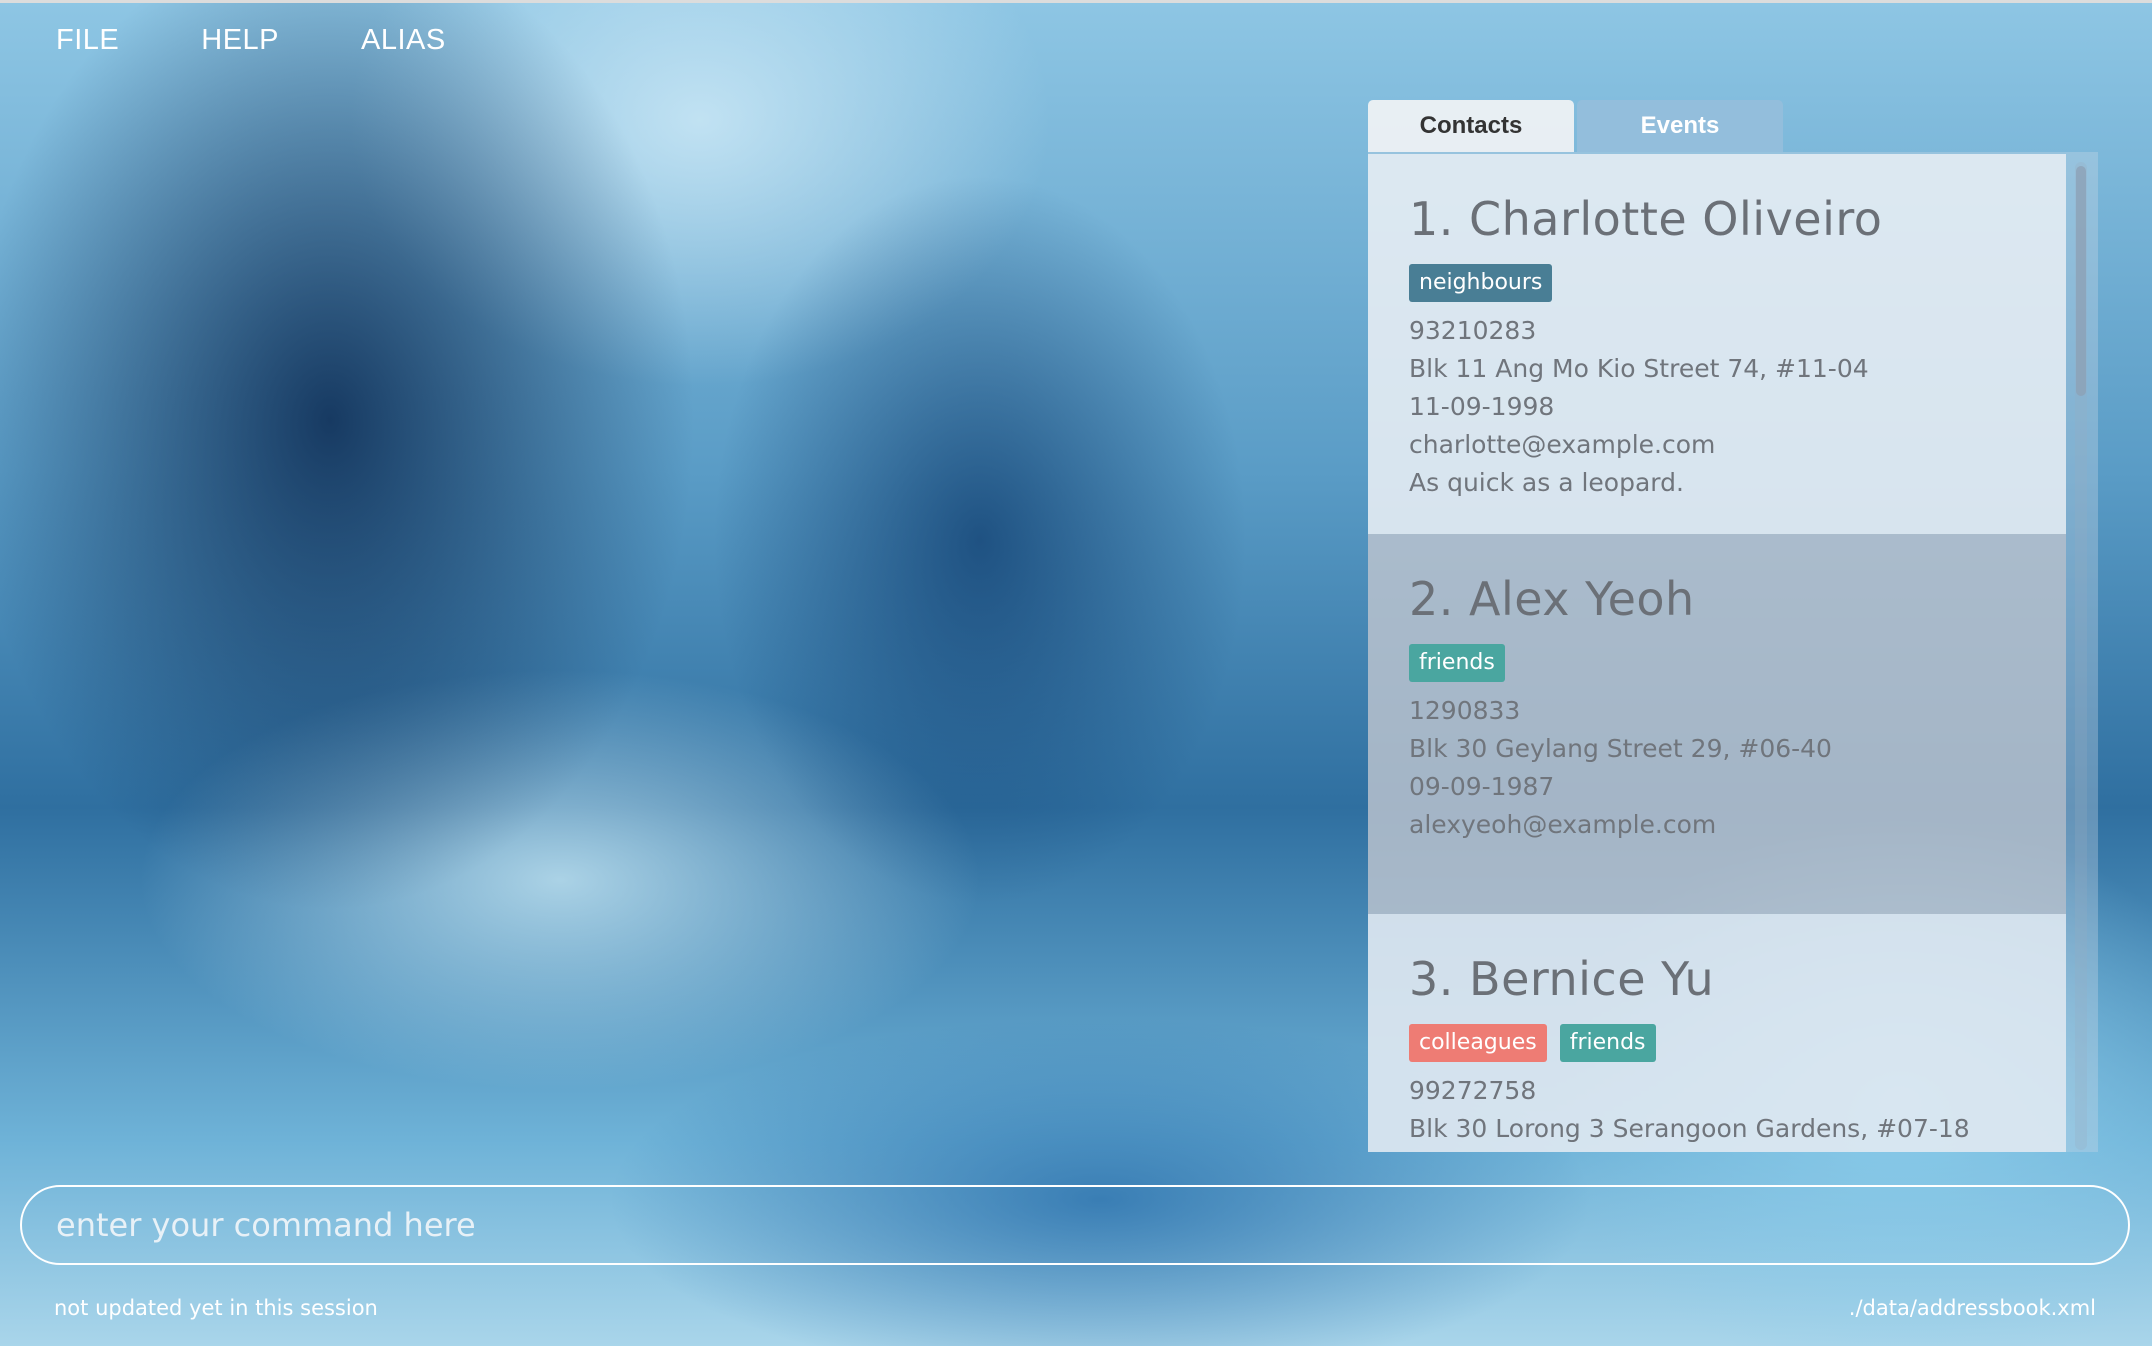 The width and height of the screenshot is (2152, 1346). Describe the element at coordinates (1620, 748) in the screenshot. I see `contact-address: Blk 30 Geylang Street 29, #06-40` at that location.